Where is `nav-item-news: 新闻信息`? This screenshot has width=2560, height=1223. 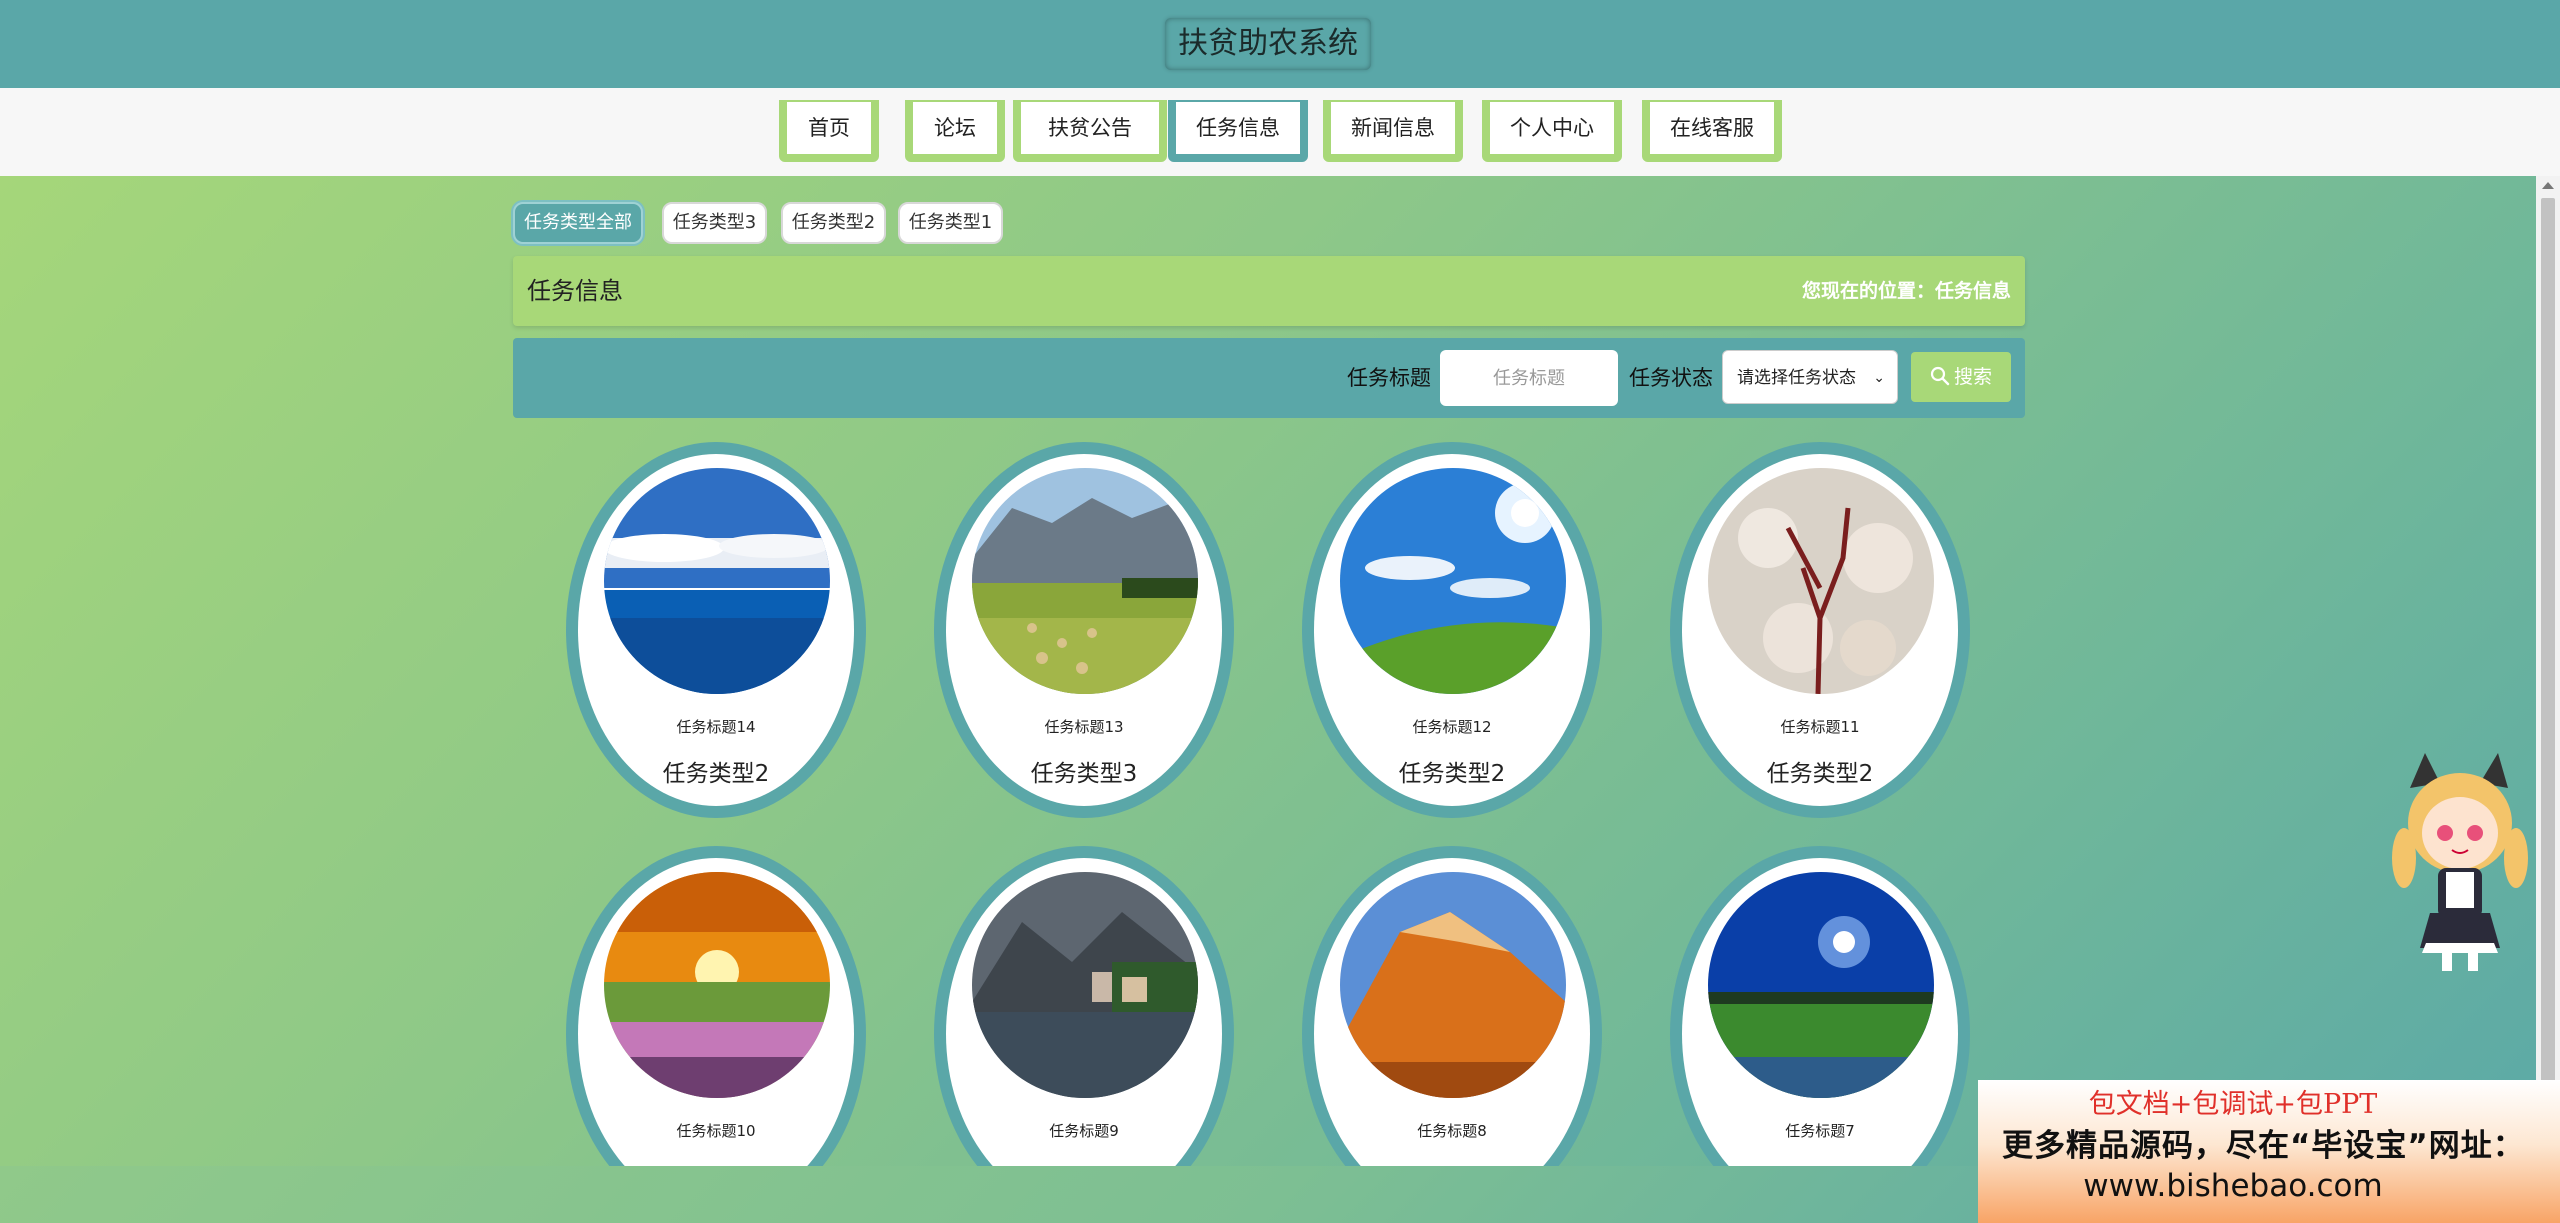
nav-item-news: 新闻信息 is located at coordinates (1393, 131).